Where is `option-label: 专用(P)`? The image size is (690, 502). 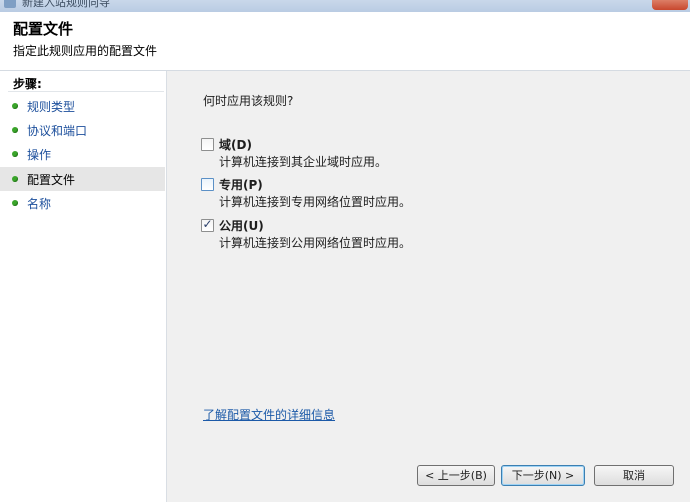 option-label: 专用(P) is located at coordinates (241, 185).